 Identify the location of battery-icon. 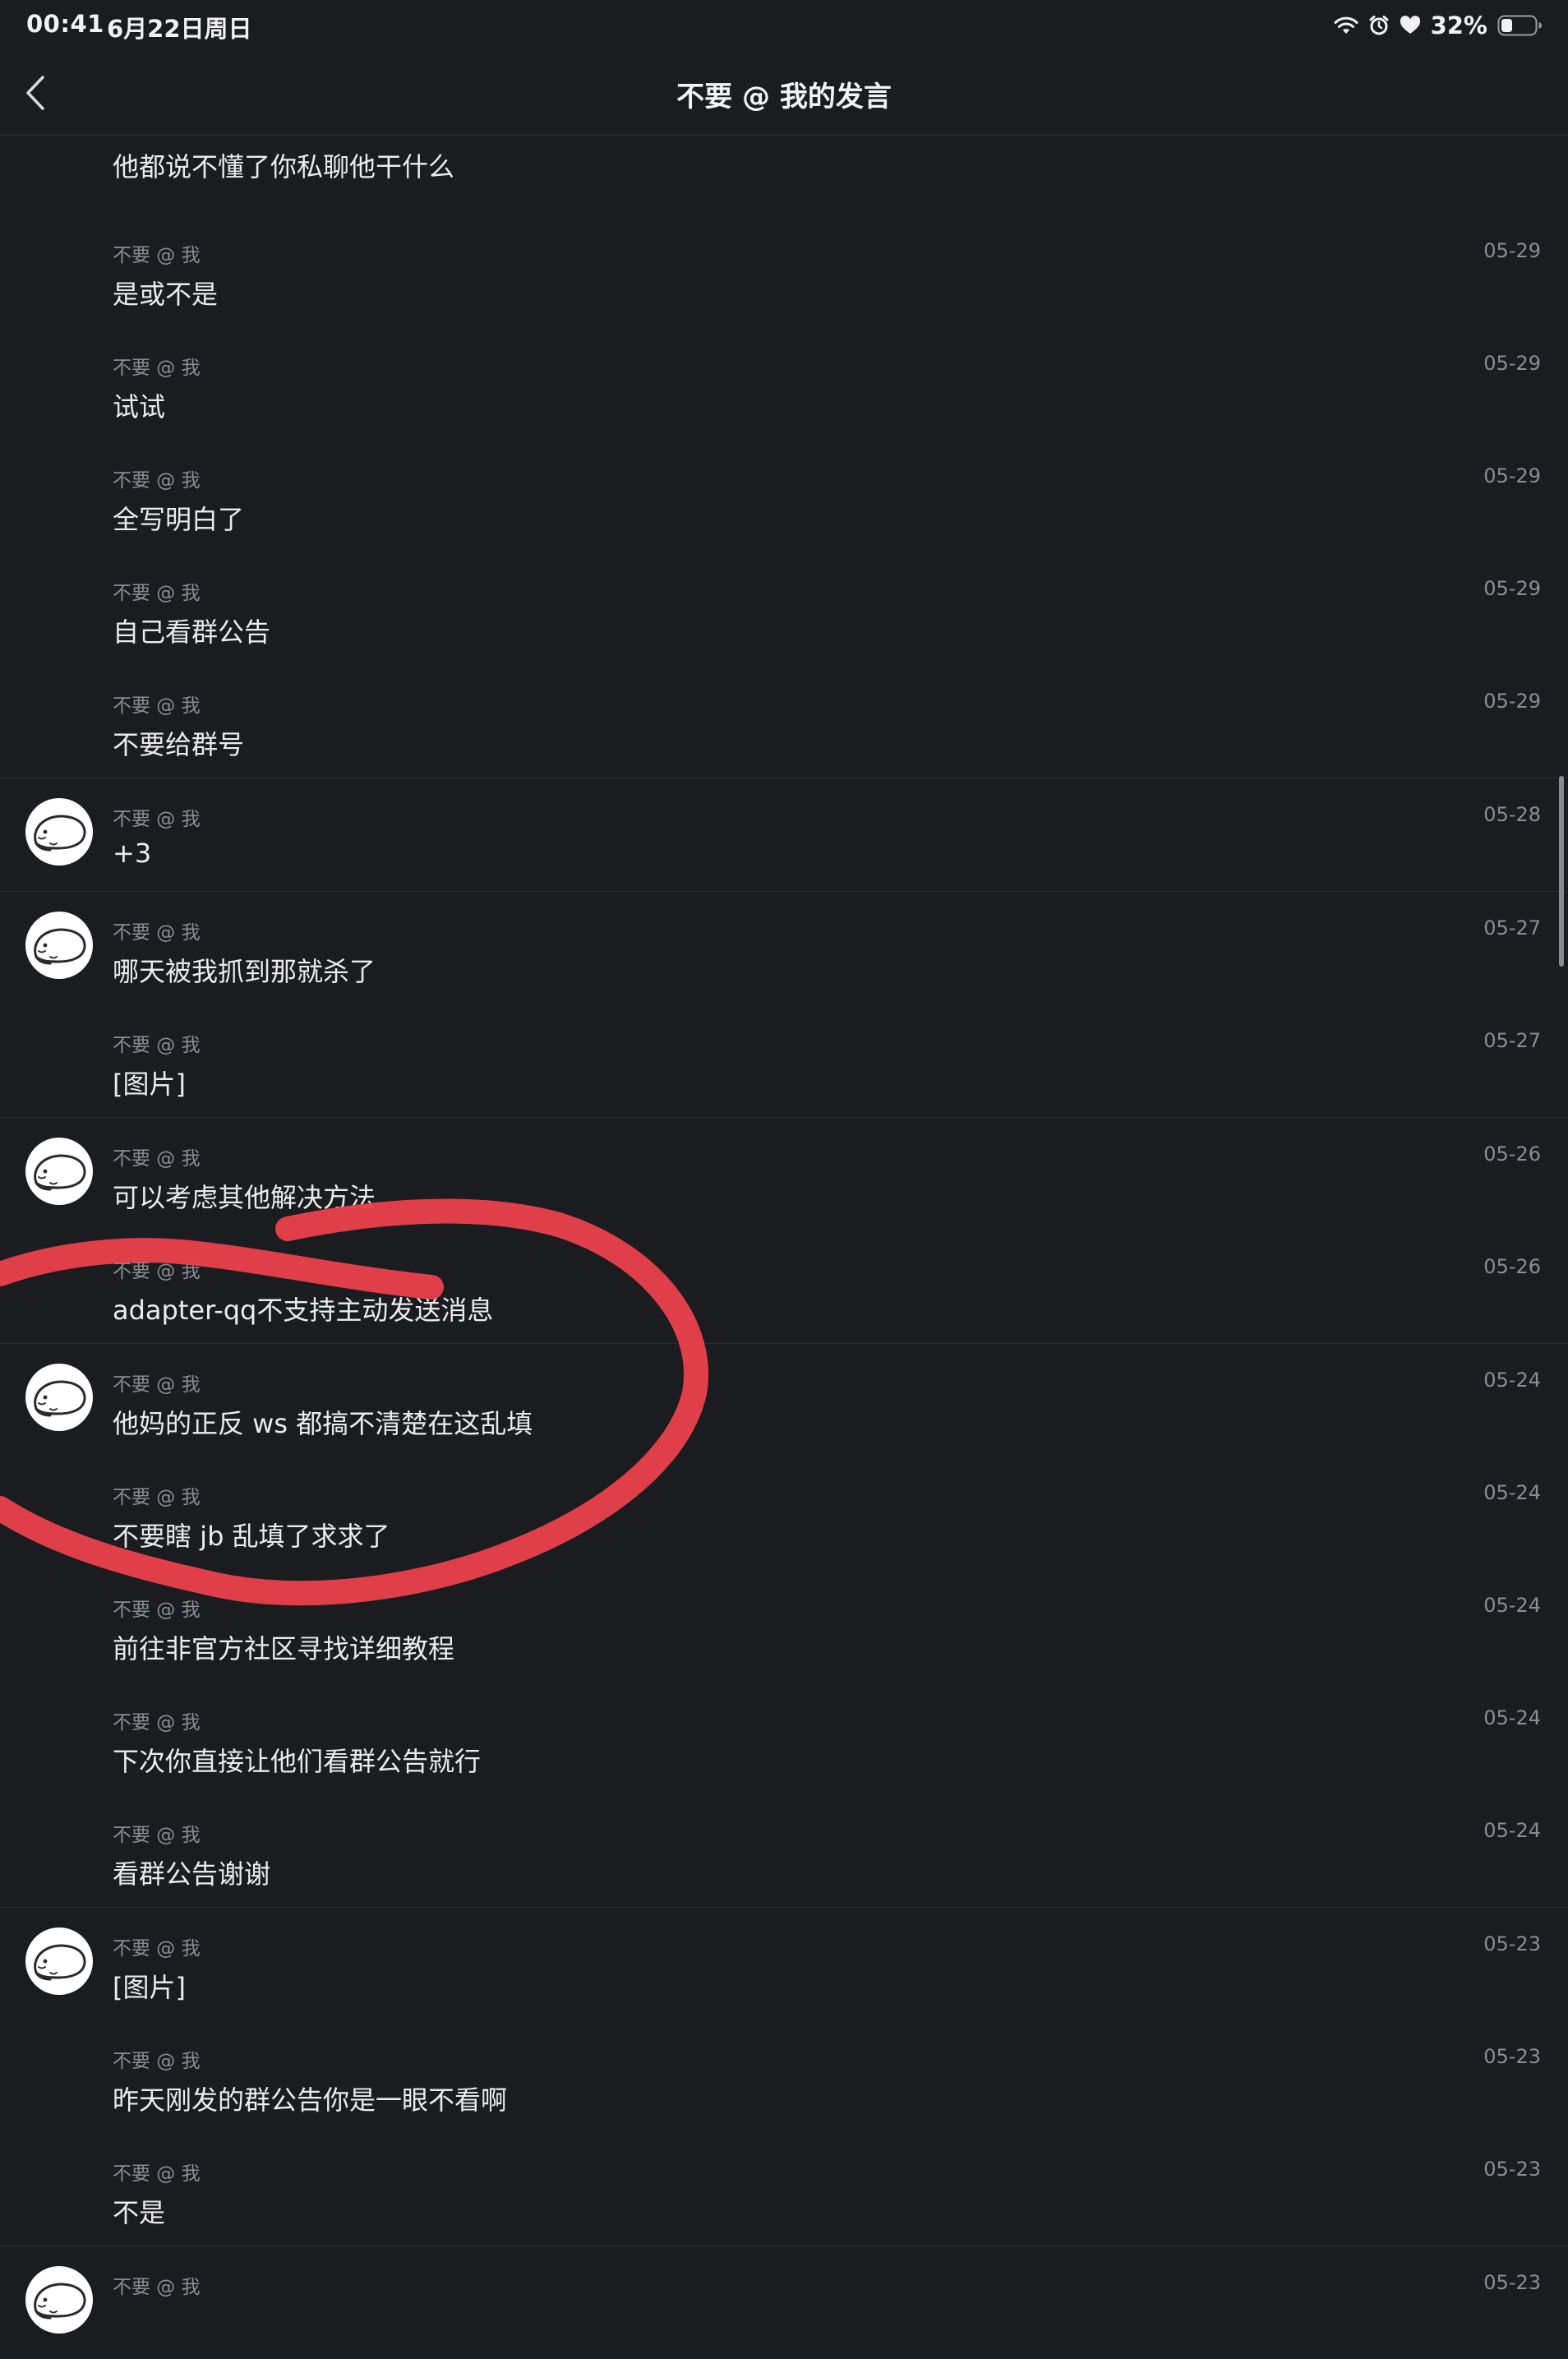
(1520, 25).